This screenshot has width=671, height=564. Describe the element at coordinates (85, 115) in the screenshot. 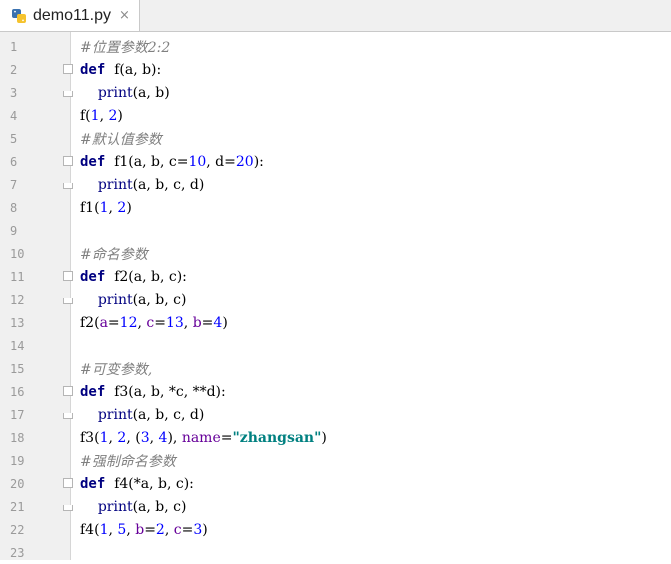

I see `code-token: f(` at that location.